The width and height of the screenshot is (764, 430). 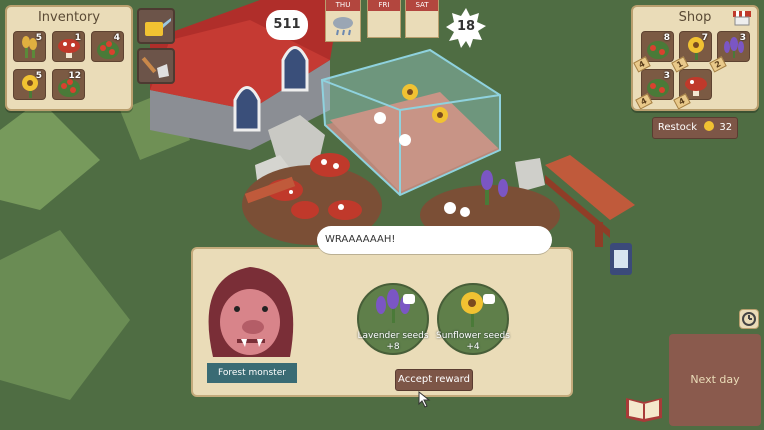 What do you see at coordinates (393, 336) in the screenshot?
I see `reward-name: Lavender seeds` at bounding box center [393, 336].